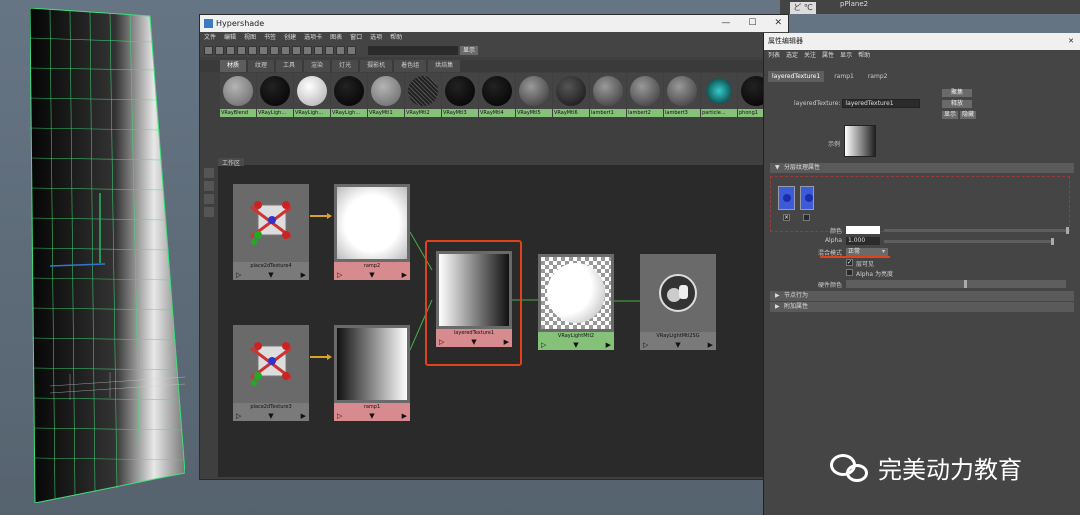 The height and width of the screenshot is (515, 1080). What do you see at coordinates (725, 23) in the screenshot?
I see `minimize-button: —` at bounding box center [725, 23].